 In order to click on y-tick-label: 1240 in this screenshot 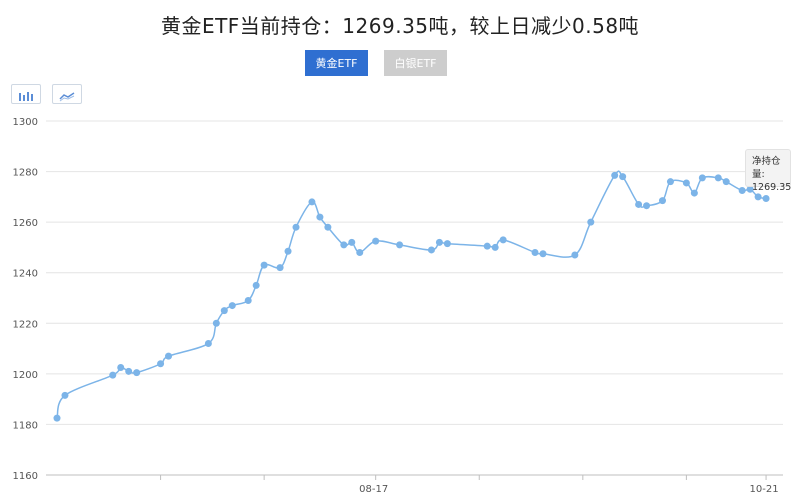, I will do `click(25, 274)`.